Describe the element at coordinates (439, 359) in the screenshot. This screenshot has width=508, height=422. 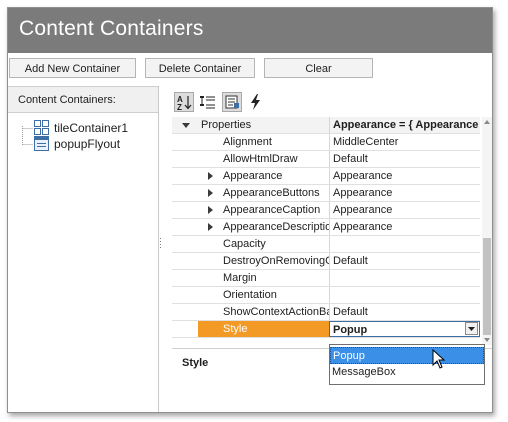
I see `mouse-cursor-icon` at that location.